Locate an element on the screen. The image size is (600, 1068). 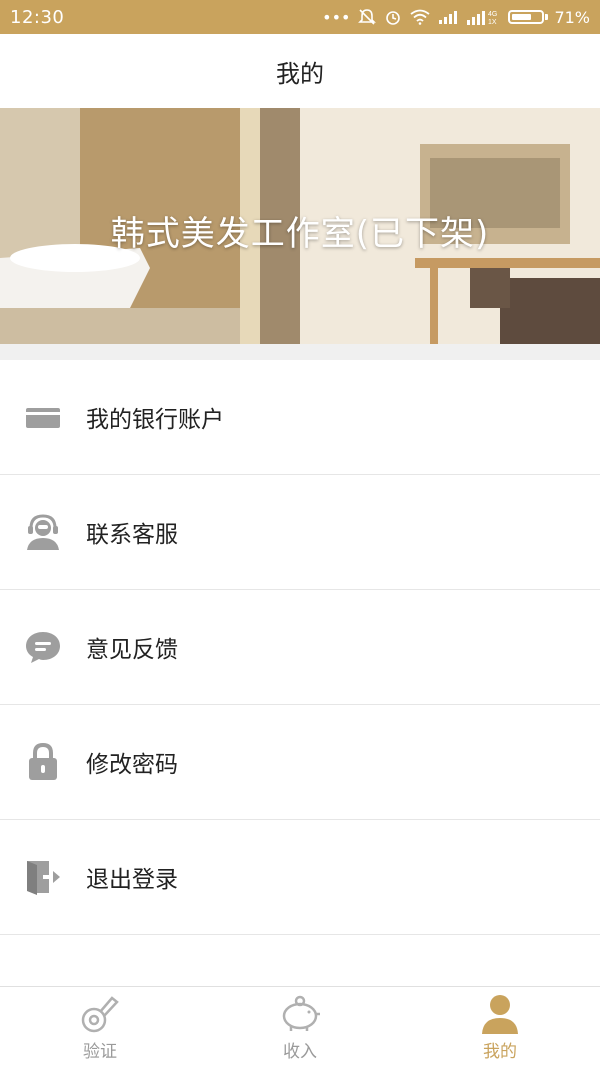
signal-icon is located at coordinates (448, 17).